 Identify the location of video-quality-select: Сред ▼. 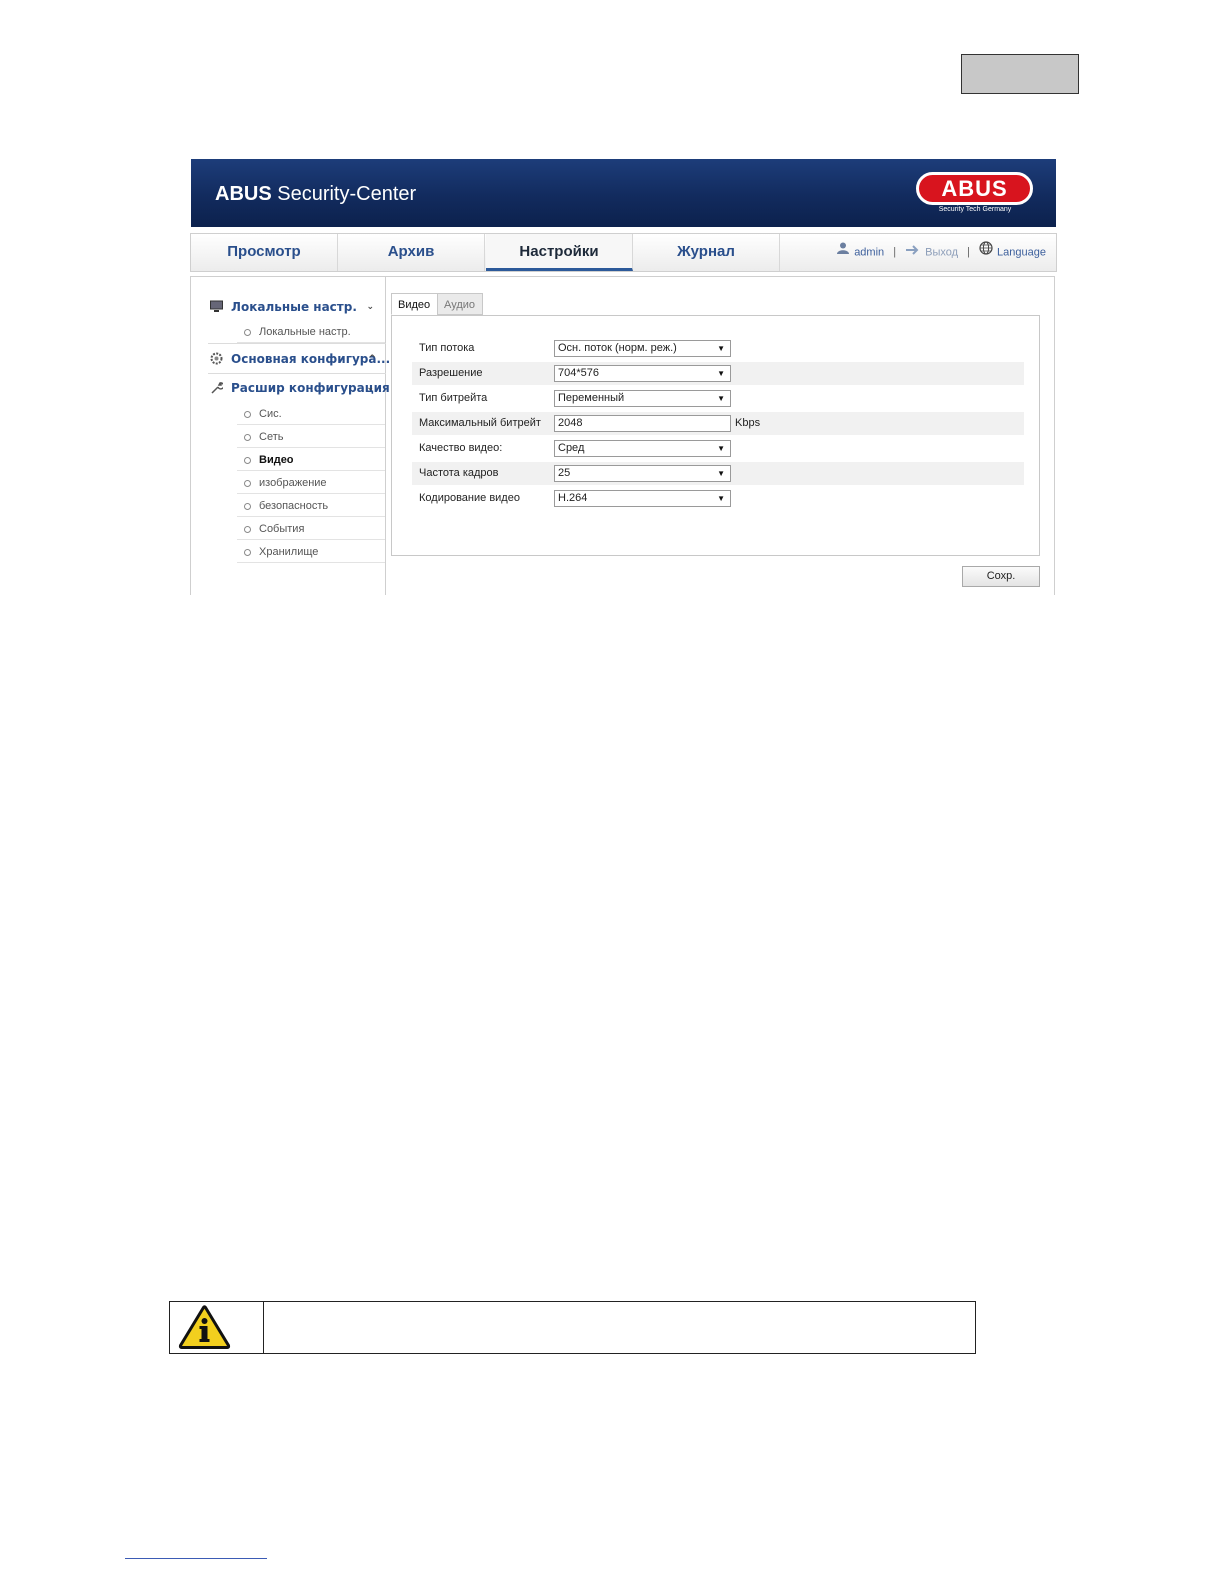
(642, 448).